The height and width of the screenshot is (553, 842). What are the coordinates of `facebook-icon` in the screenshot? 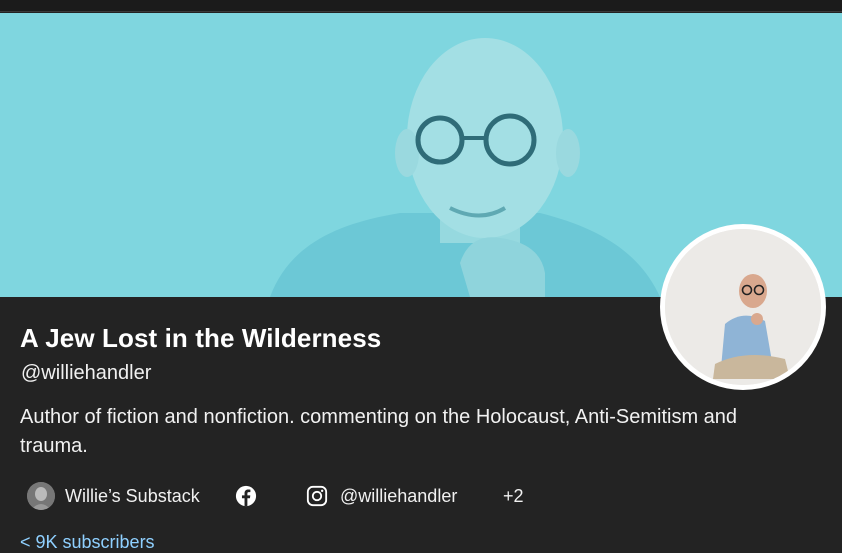 It's located at (246, 496).